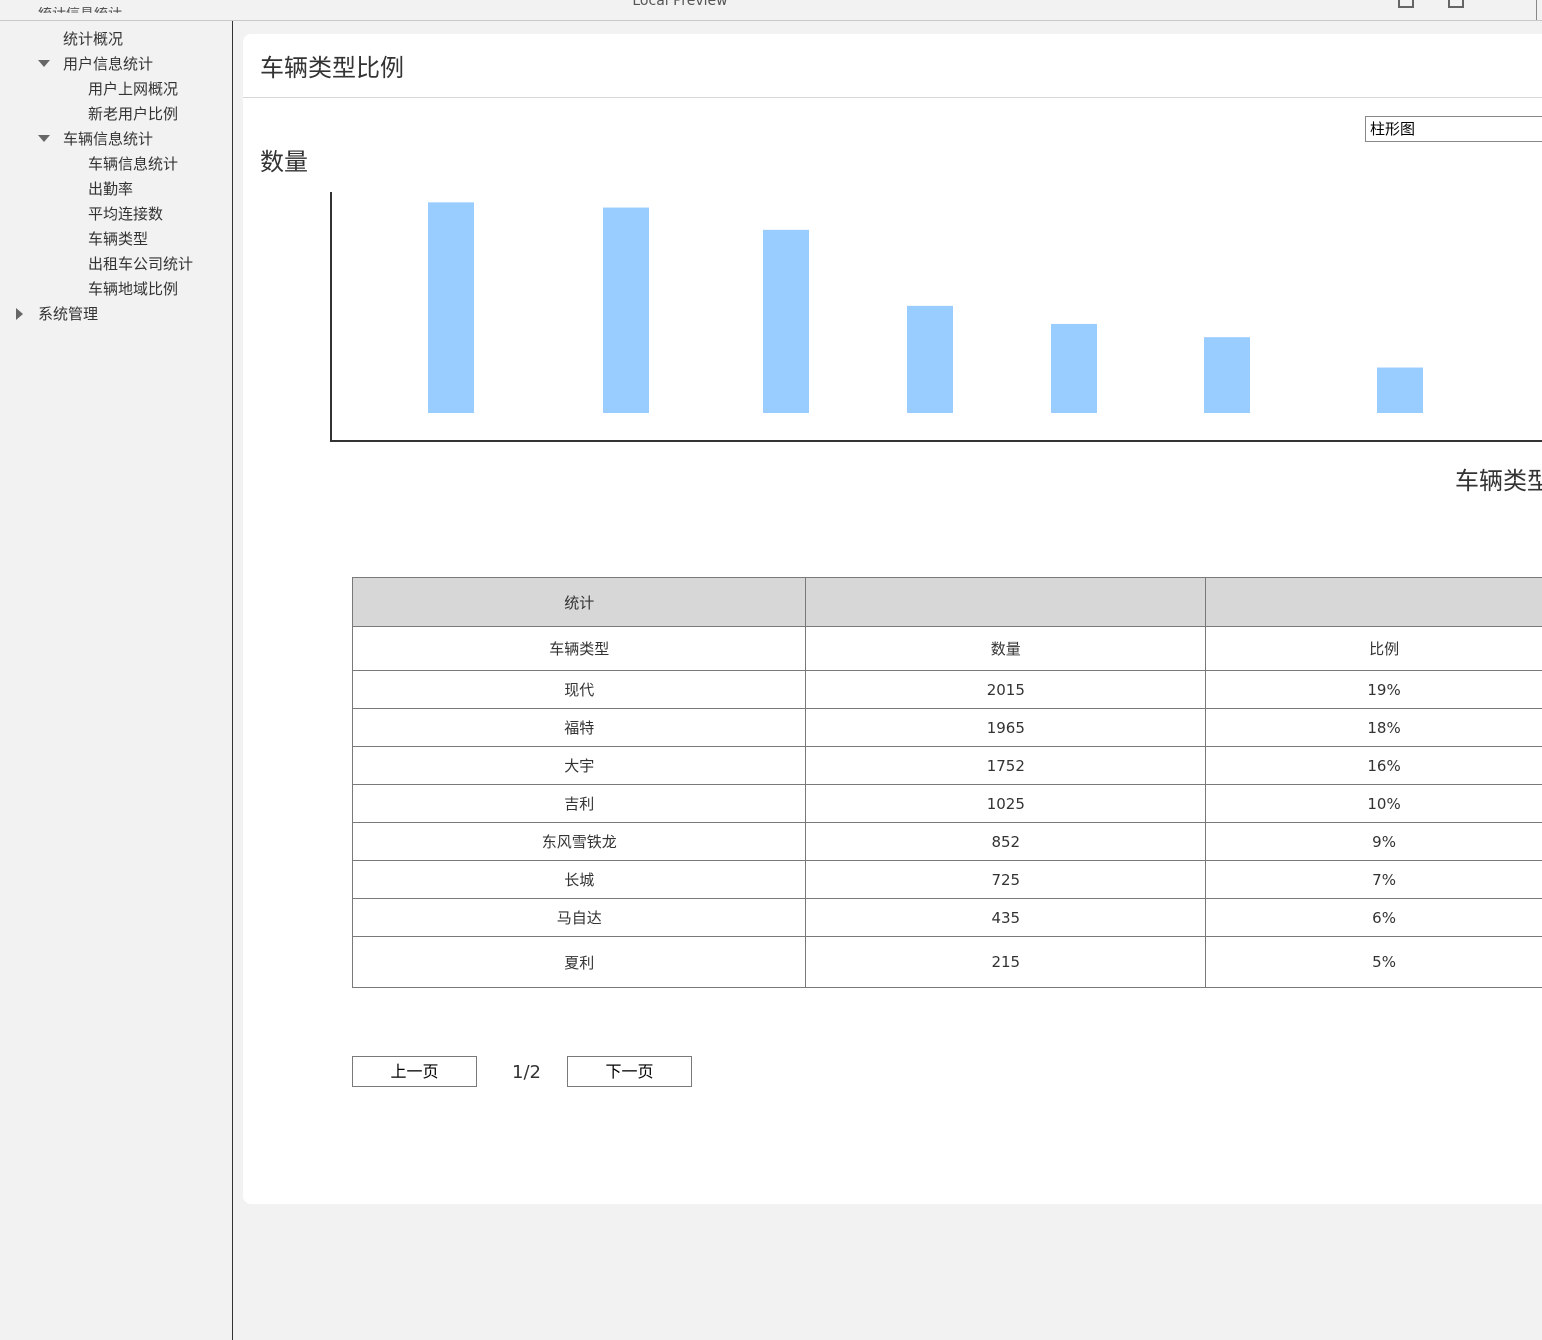 This screenshot has width=1542, height=1340. What do you see at coordinates (1006, 841) in the screenshot?
I see `cell-count: 852` at bounding box center [1006, 841].